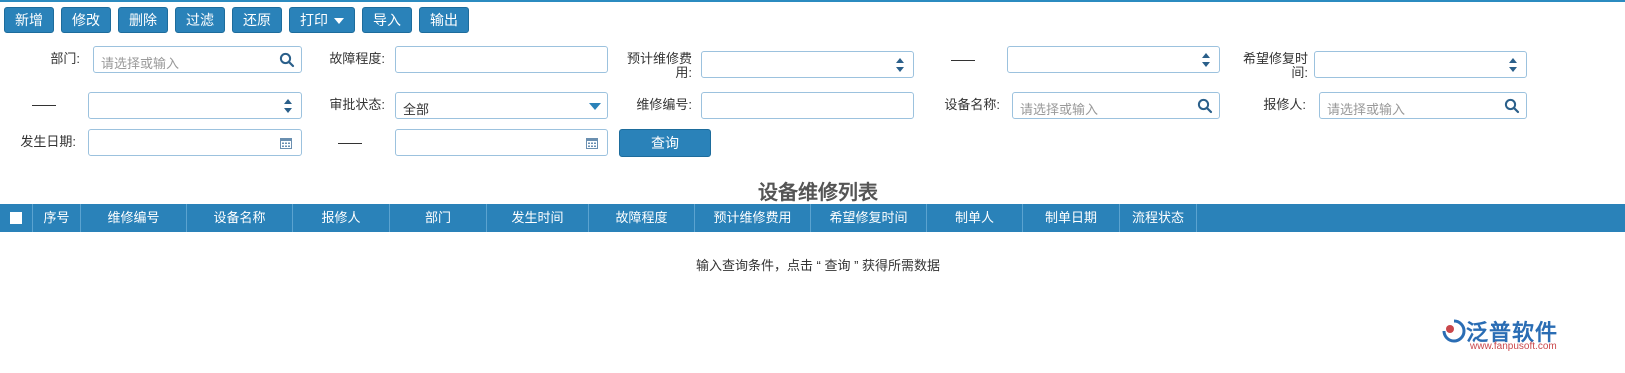 The width and height of the screenshot is (1625, 373). I want to click on select-all-checkbox, so click(16, 217).